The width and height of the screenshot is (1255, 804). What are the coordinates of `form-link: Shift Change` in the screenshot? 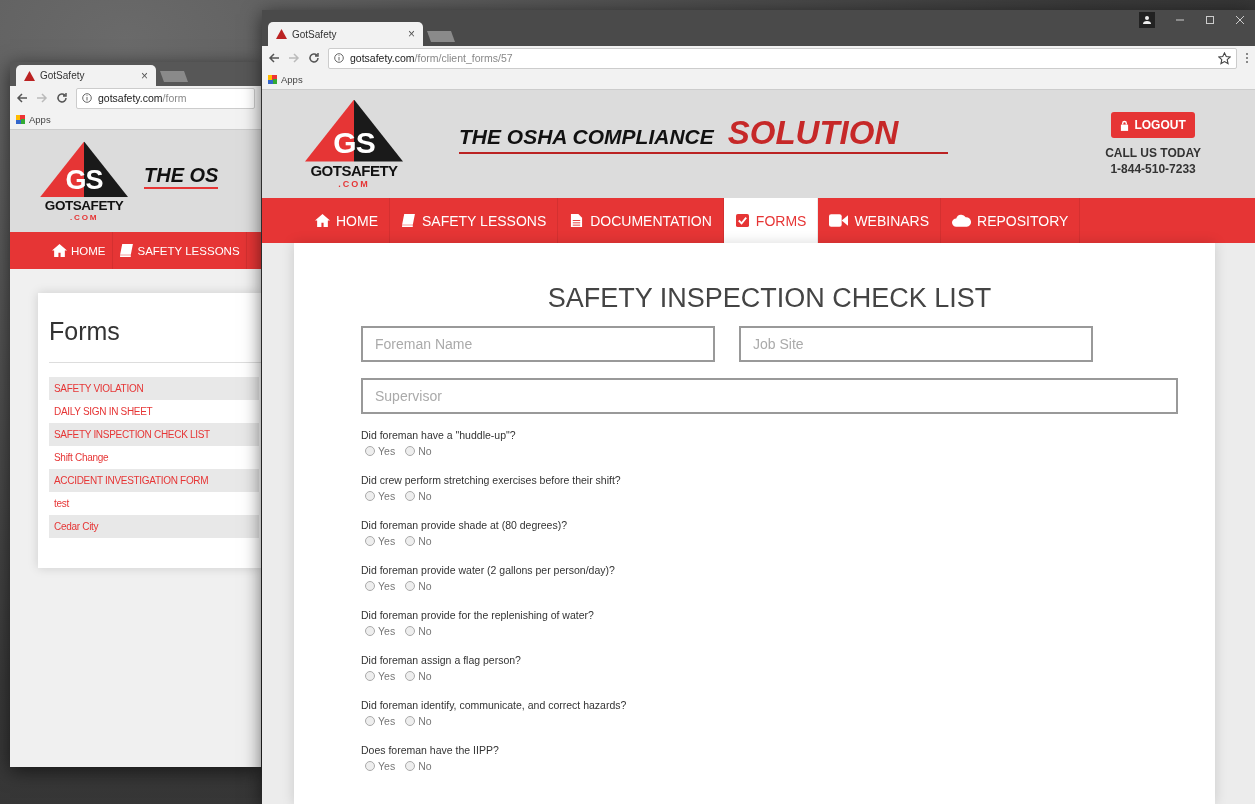 It's located at (154, 457).